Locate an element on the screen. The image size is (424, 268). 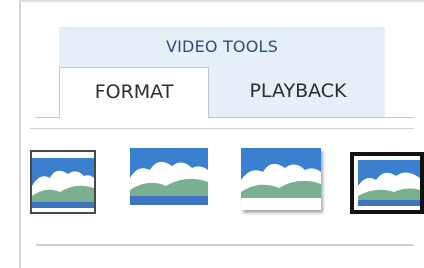
contextual-tab-group-header: VIDEO TOOLS is located at coordinates (222, 47).